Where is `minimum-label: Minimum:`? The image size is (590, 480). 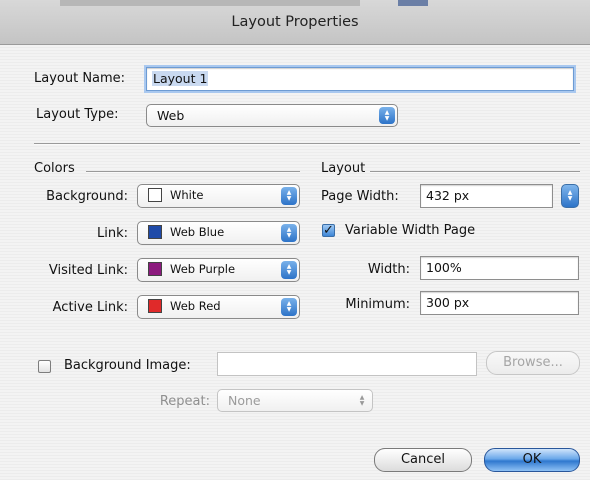
minimum-label: Minimum: is located at coordinates (377, 304).